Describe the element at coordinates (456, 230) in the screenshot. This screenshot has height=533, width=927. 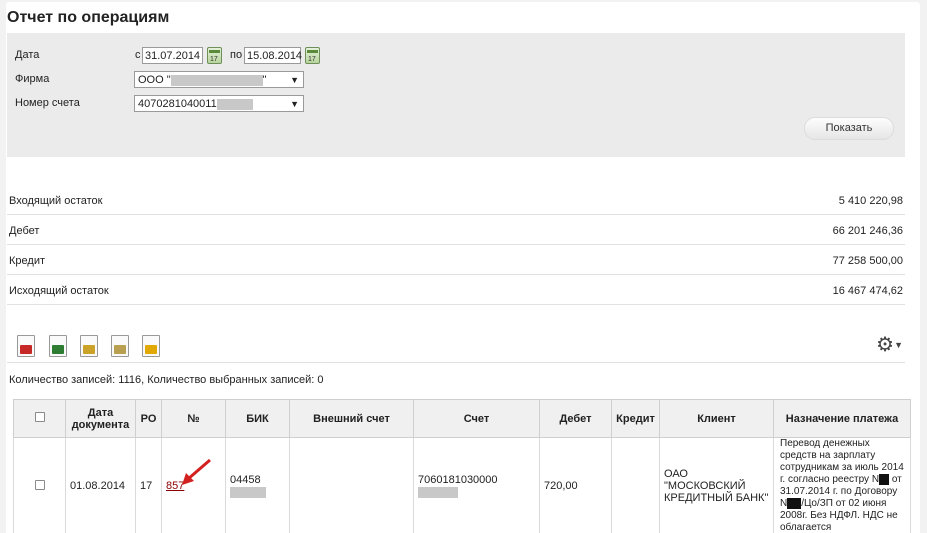
I see `summary-row-debit: Дебет 66 201 246,36` at that location.